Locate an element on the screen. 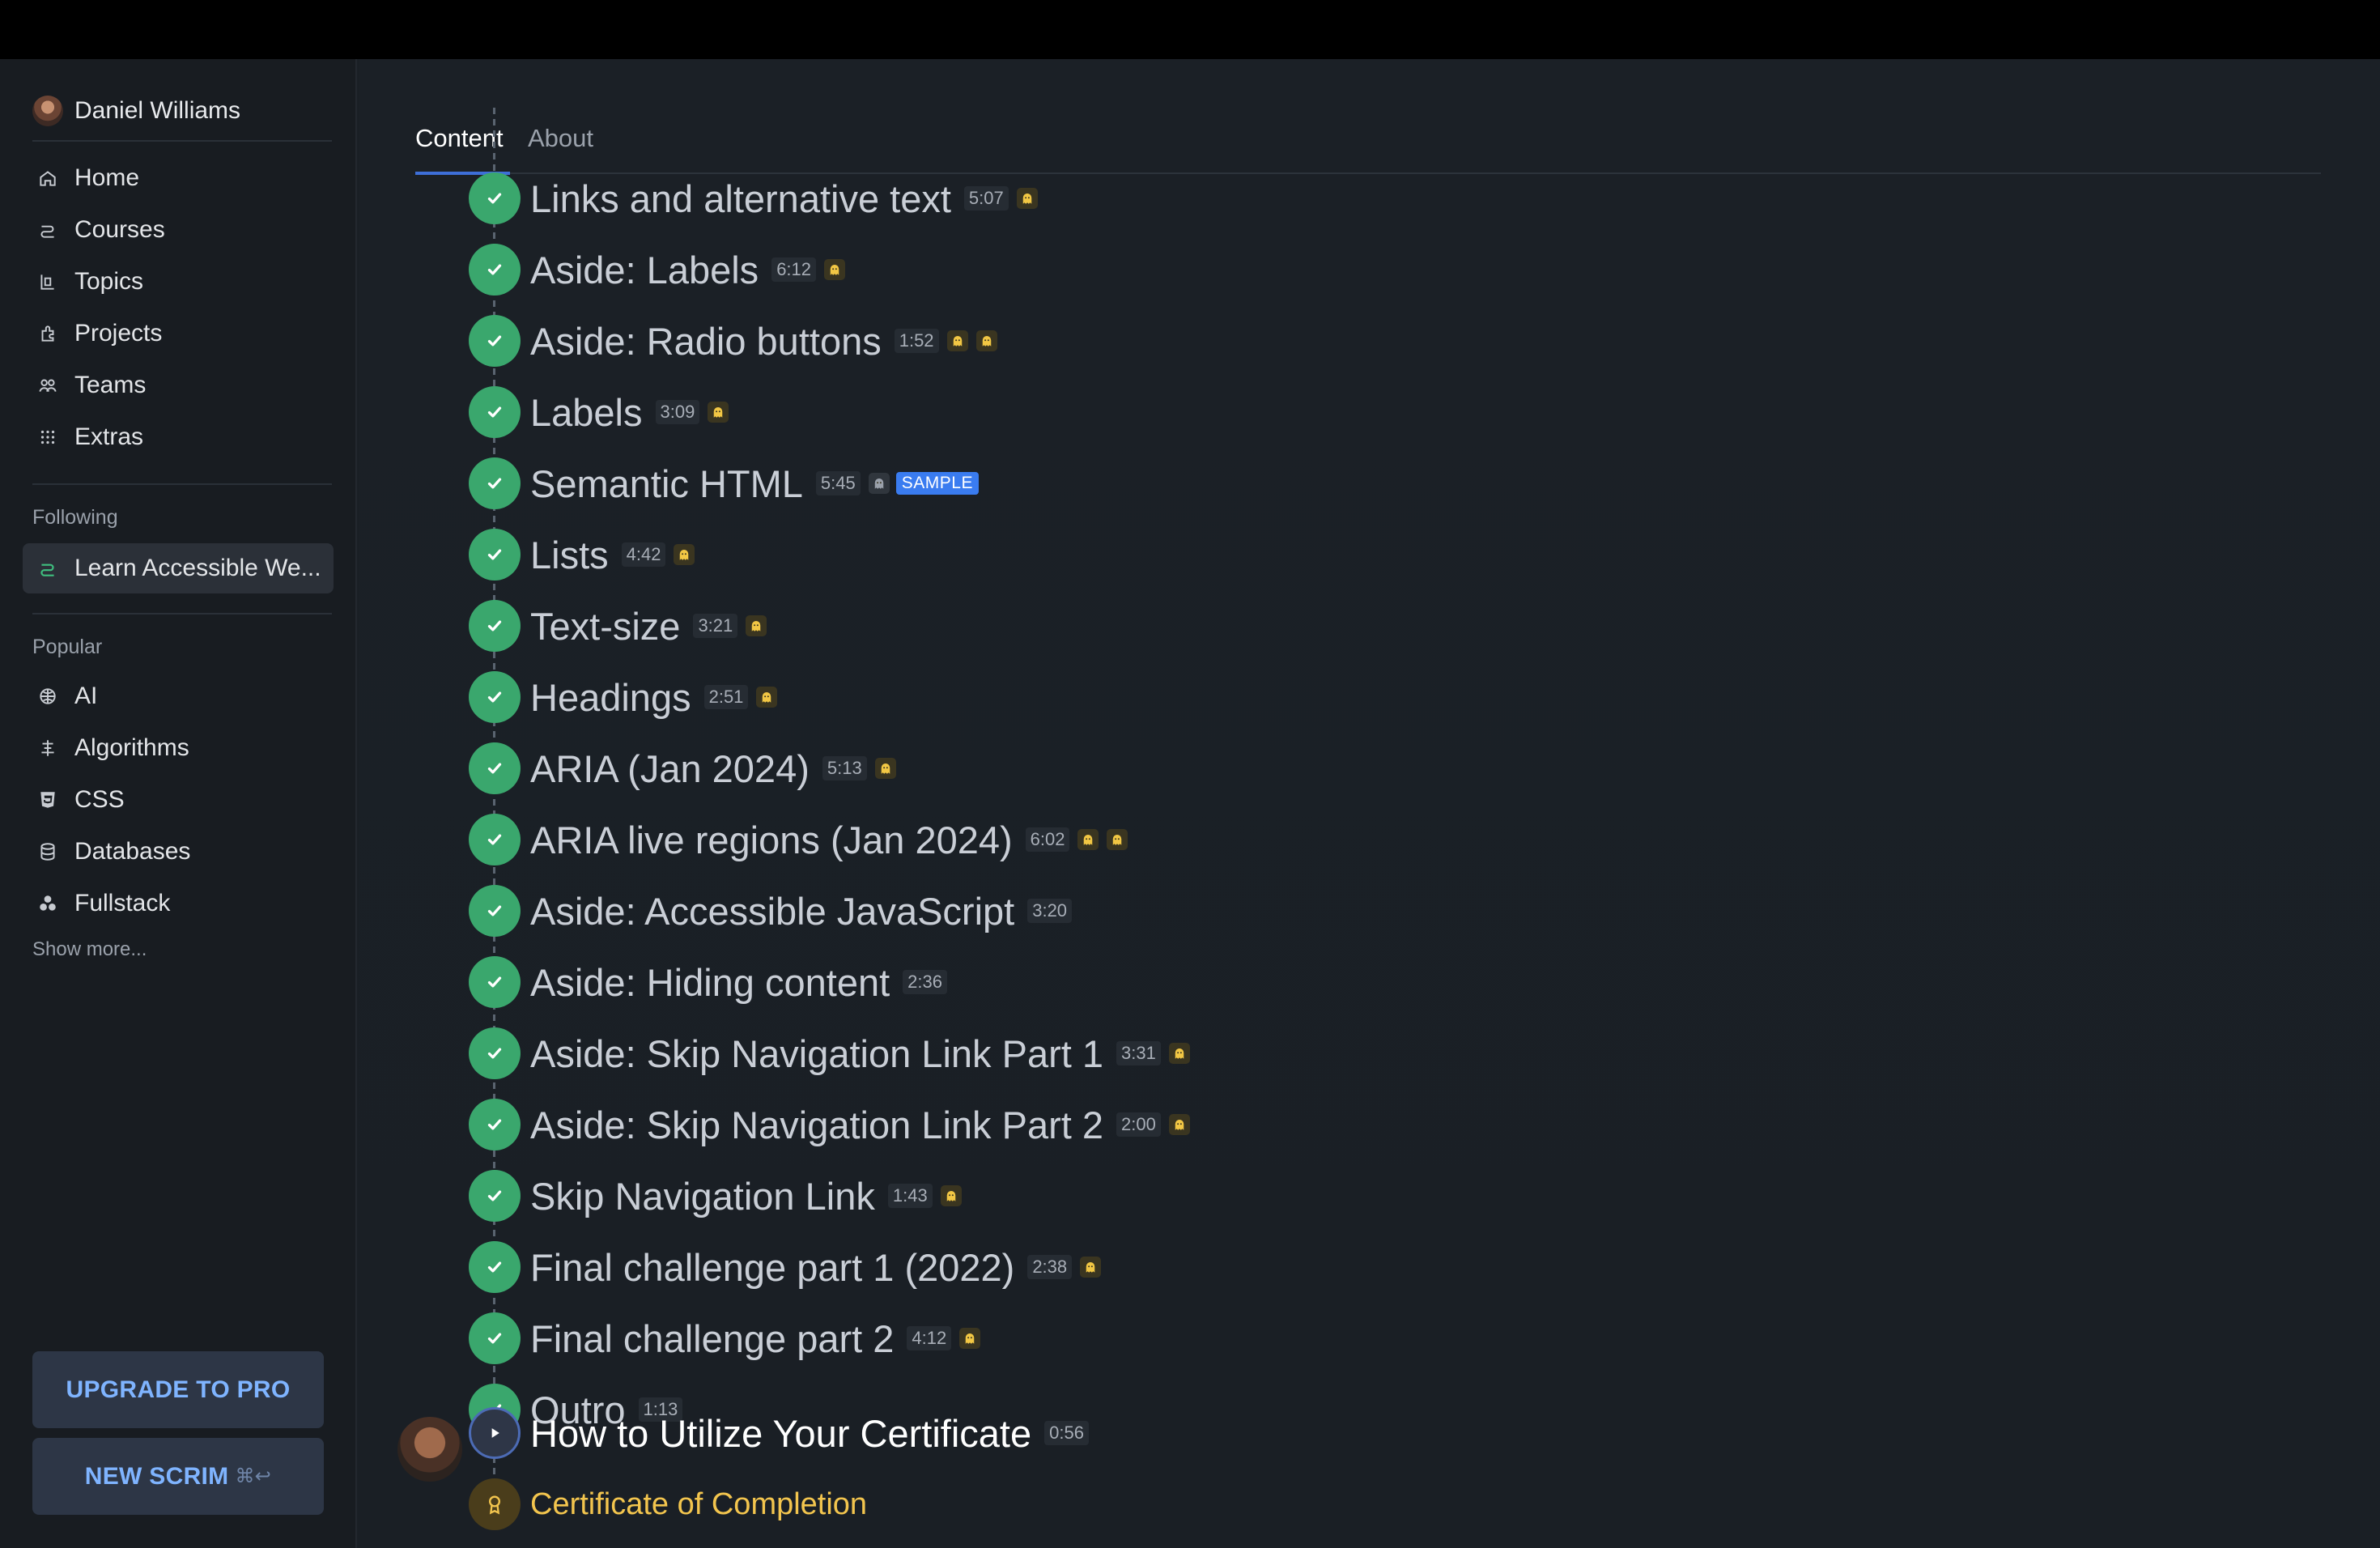 This screenshot has width=2380, height=1548. courses-icon is located at coordinates (48, 230).